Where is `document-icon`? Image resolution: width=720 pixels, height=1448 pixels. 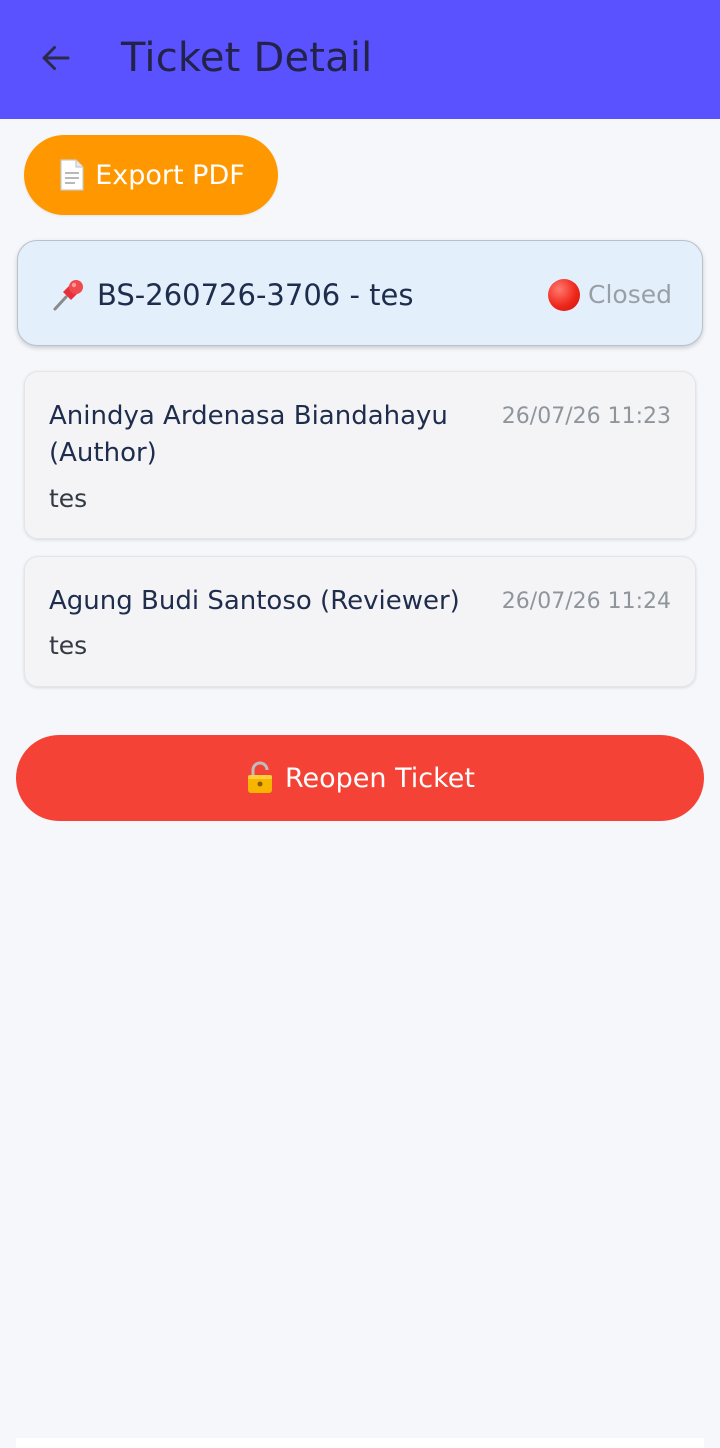
document-icon is located at coordinates (72, 175).